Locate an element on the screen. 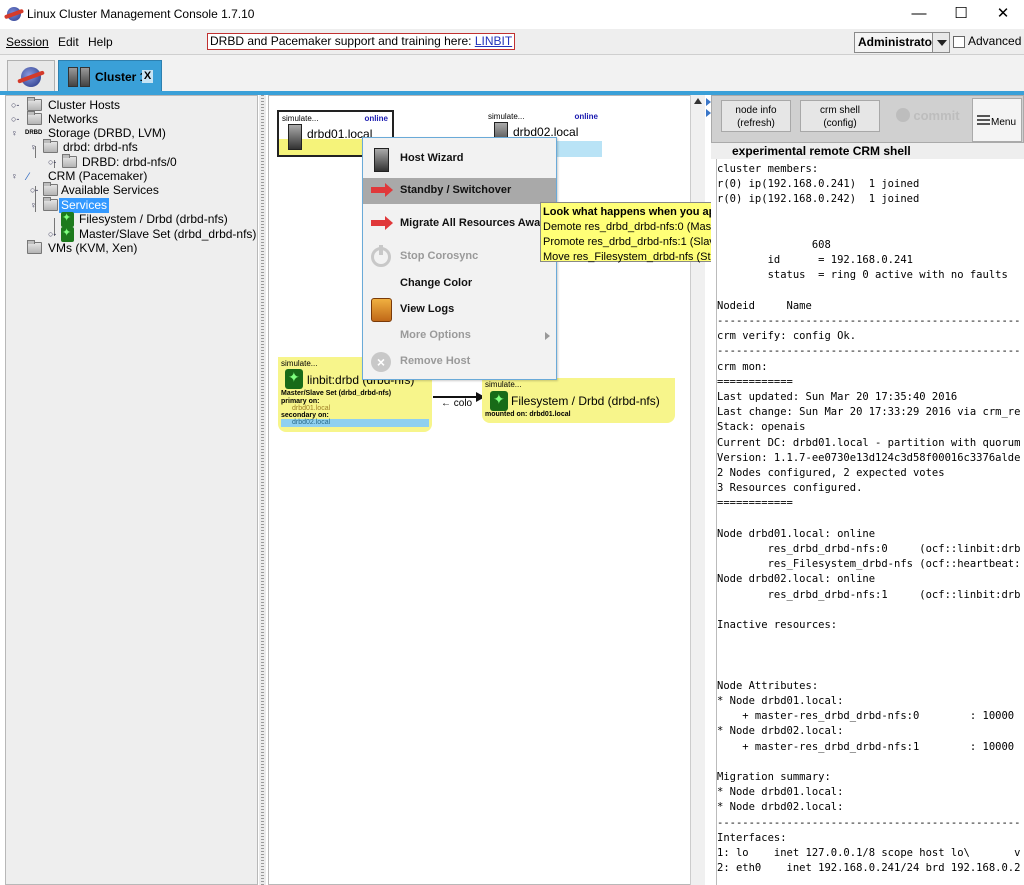 The height and width of the screenshot is (885, 1024). menu-item-label: Migrate All Resources Away is located at coordinates (473, 223).